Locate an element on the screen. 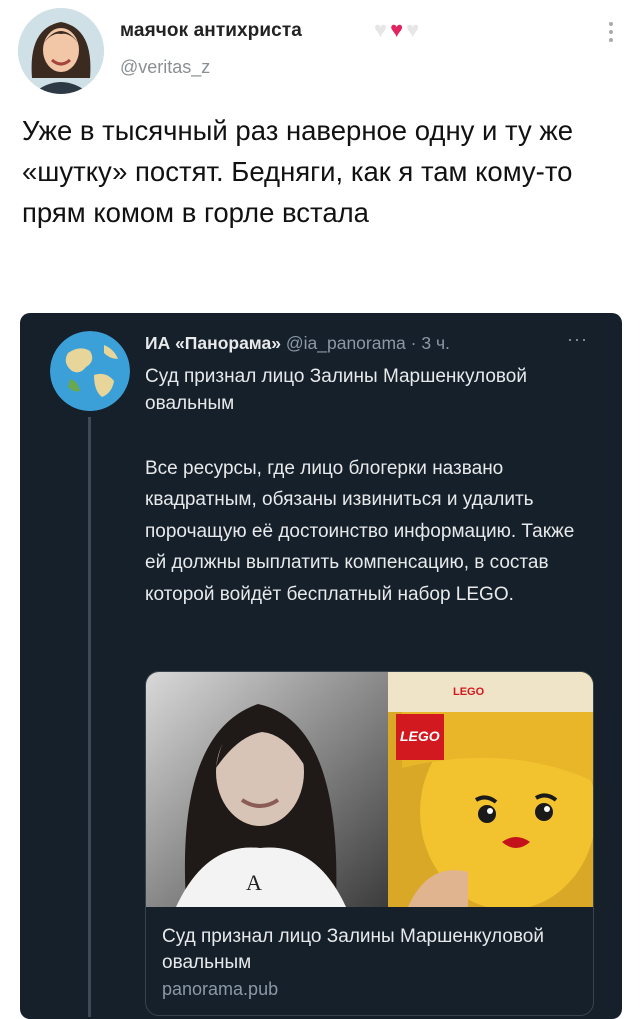  shirt-letter: A is located at coordinates (254, 882).